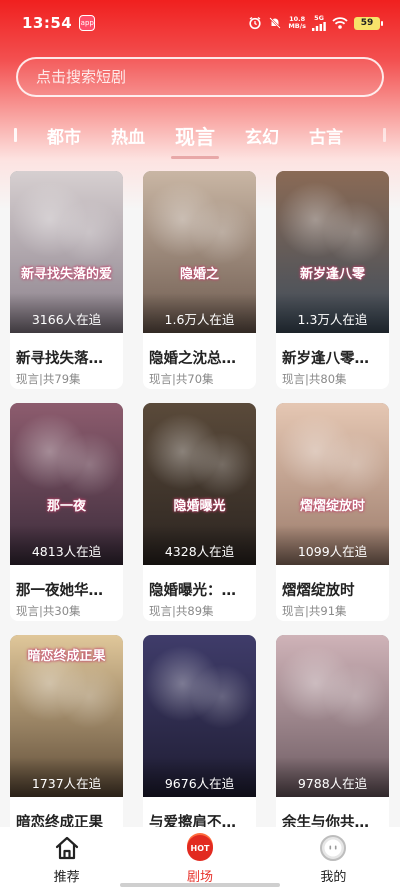  Describe the element at coordinates (199, 506) in the screenshot. I see `poster-title-art: 隐婚曝光` at that location.